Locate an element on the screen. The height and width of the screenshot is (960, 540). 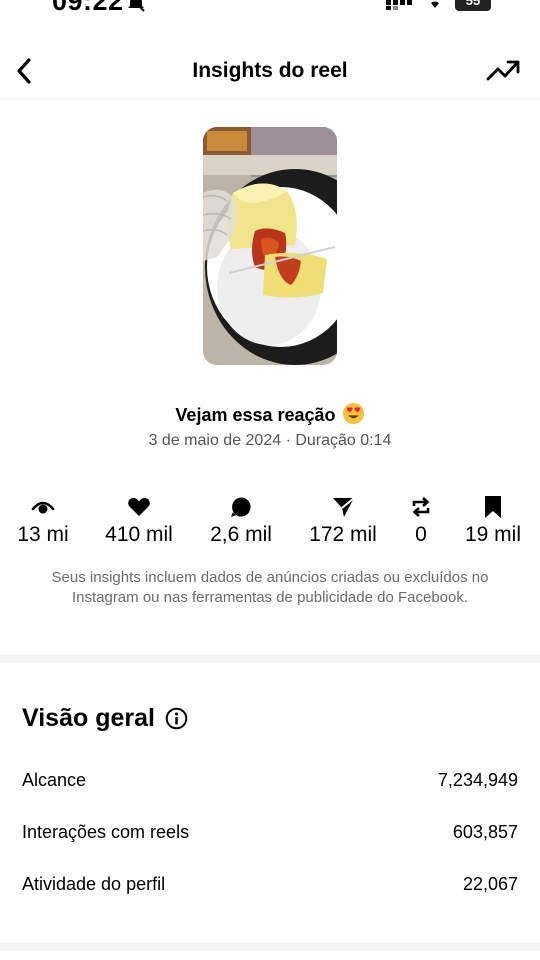
battery-icon: 55 is located at coordinates (473, 5).